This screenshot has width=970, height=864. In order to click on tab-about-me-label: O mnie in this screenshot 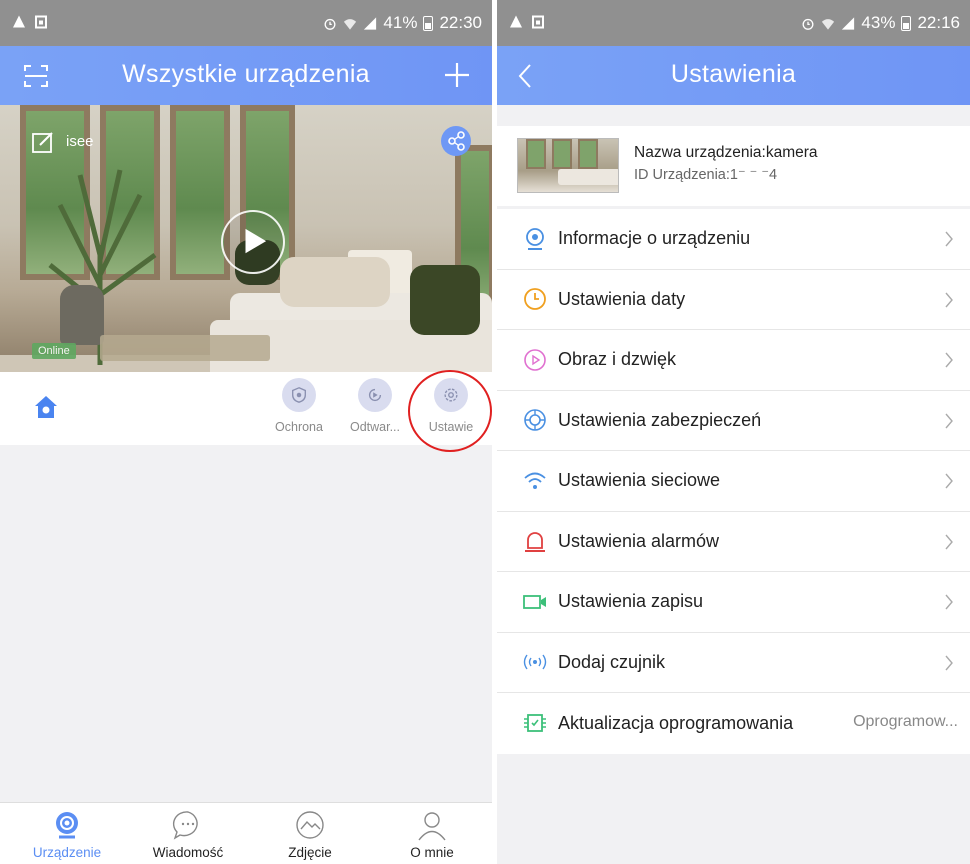, I will do `click(432, 852)`.